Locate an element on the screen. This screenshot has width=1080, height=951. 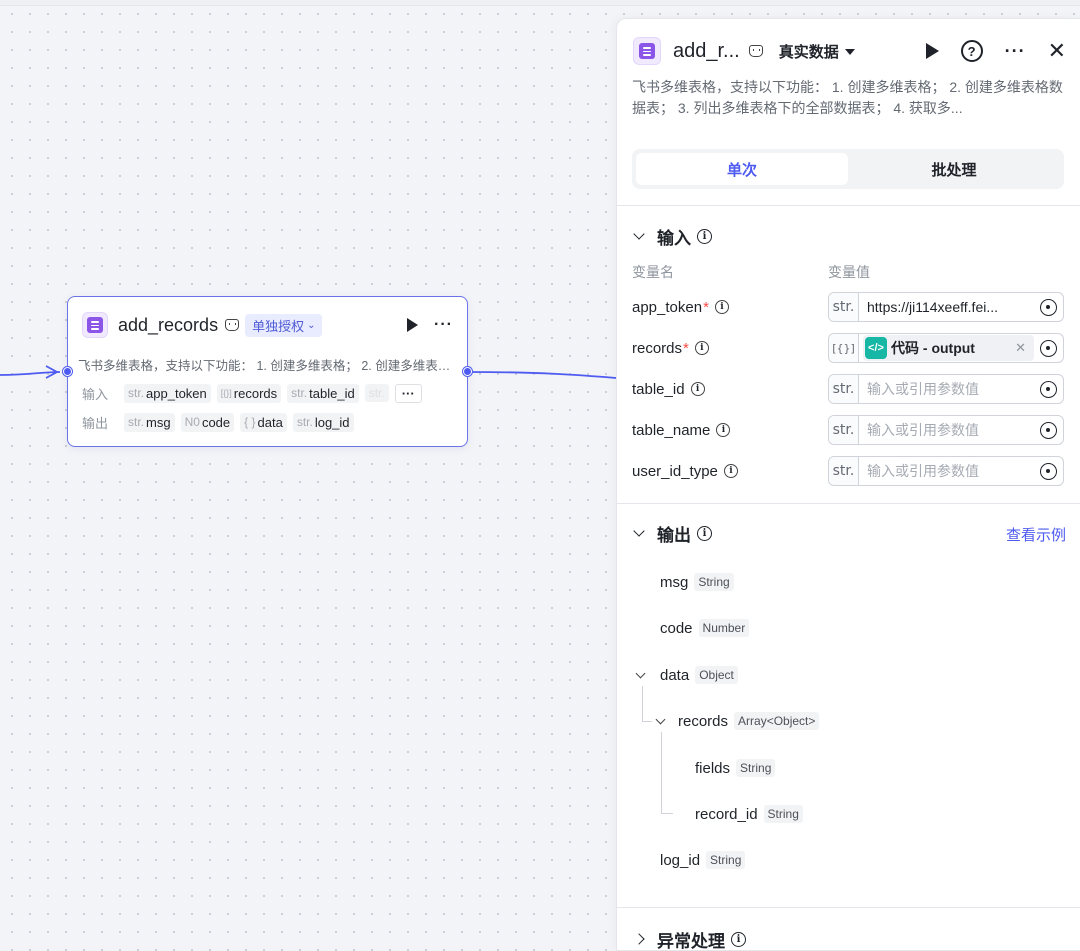
type-array: [{}] is located at coordinates (844, 348).